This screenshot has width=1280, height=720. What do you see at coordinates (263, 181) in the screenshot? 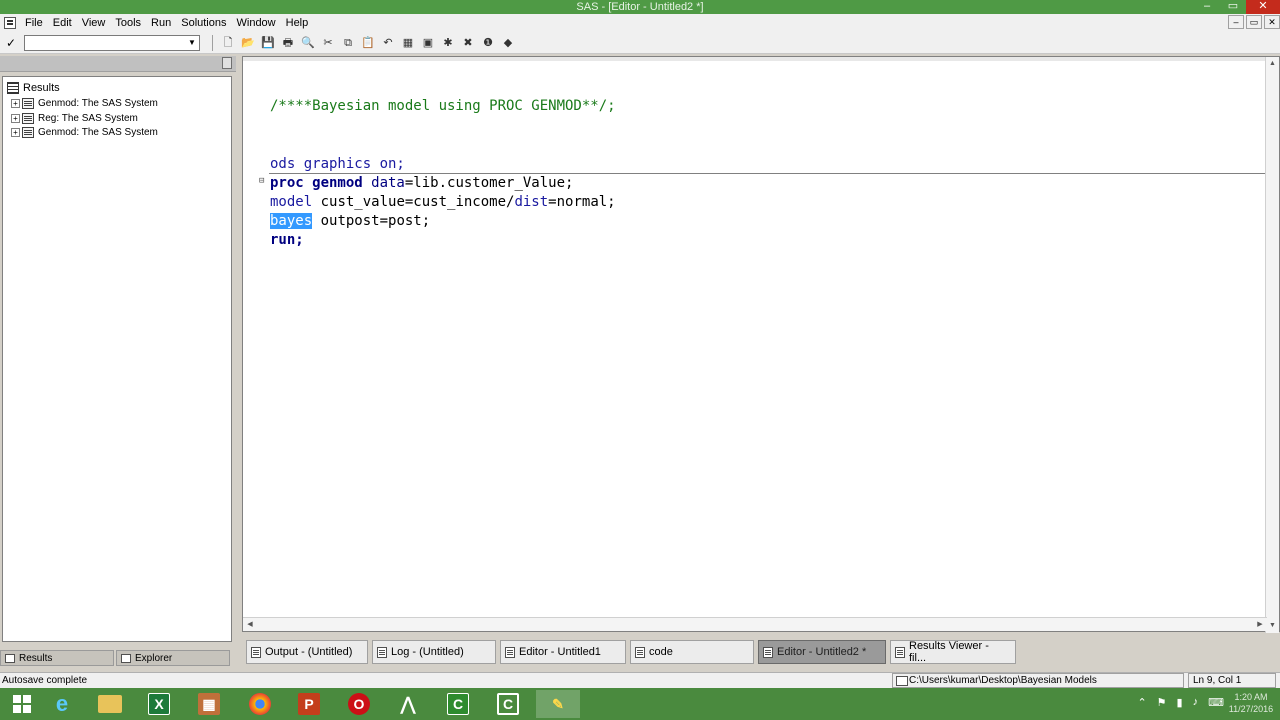
I see `collapse-icon: ⊟` at bounding box center [263, 181].